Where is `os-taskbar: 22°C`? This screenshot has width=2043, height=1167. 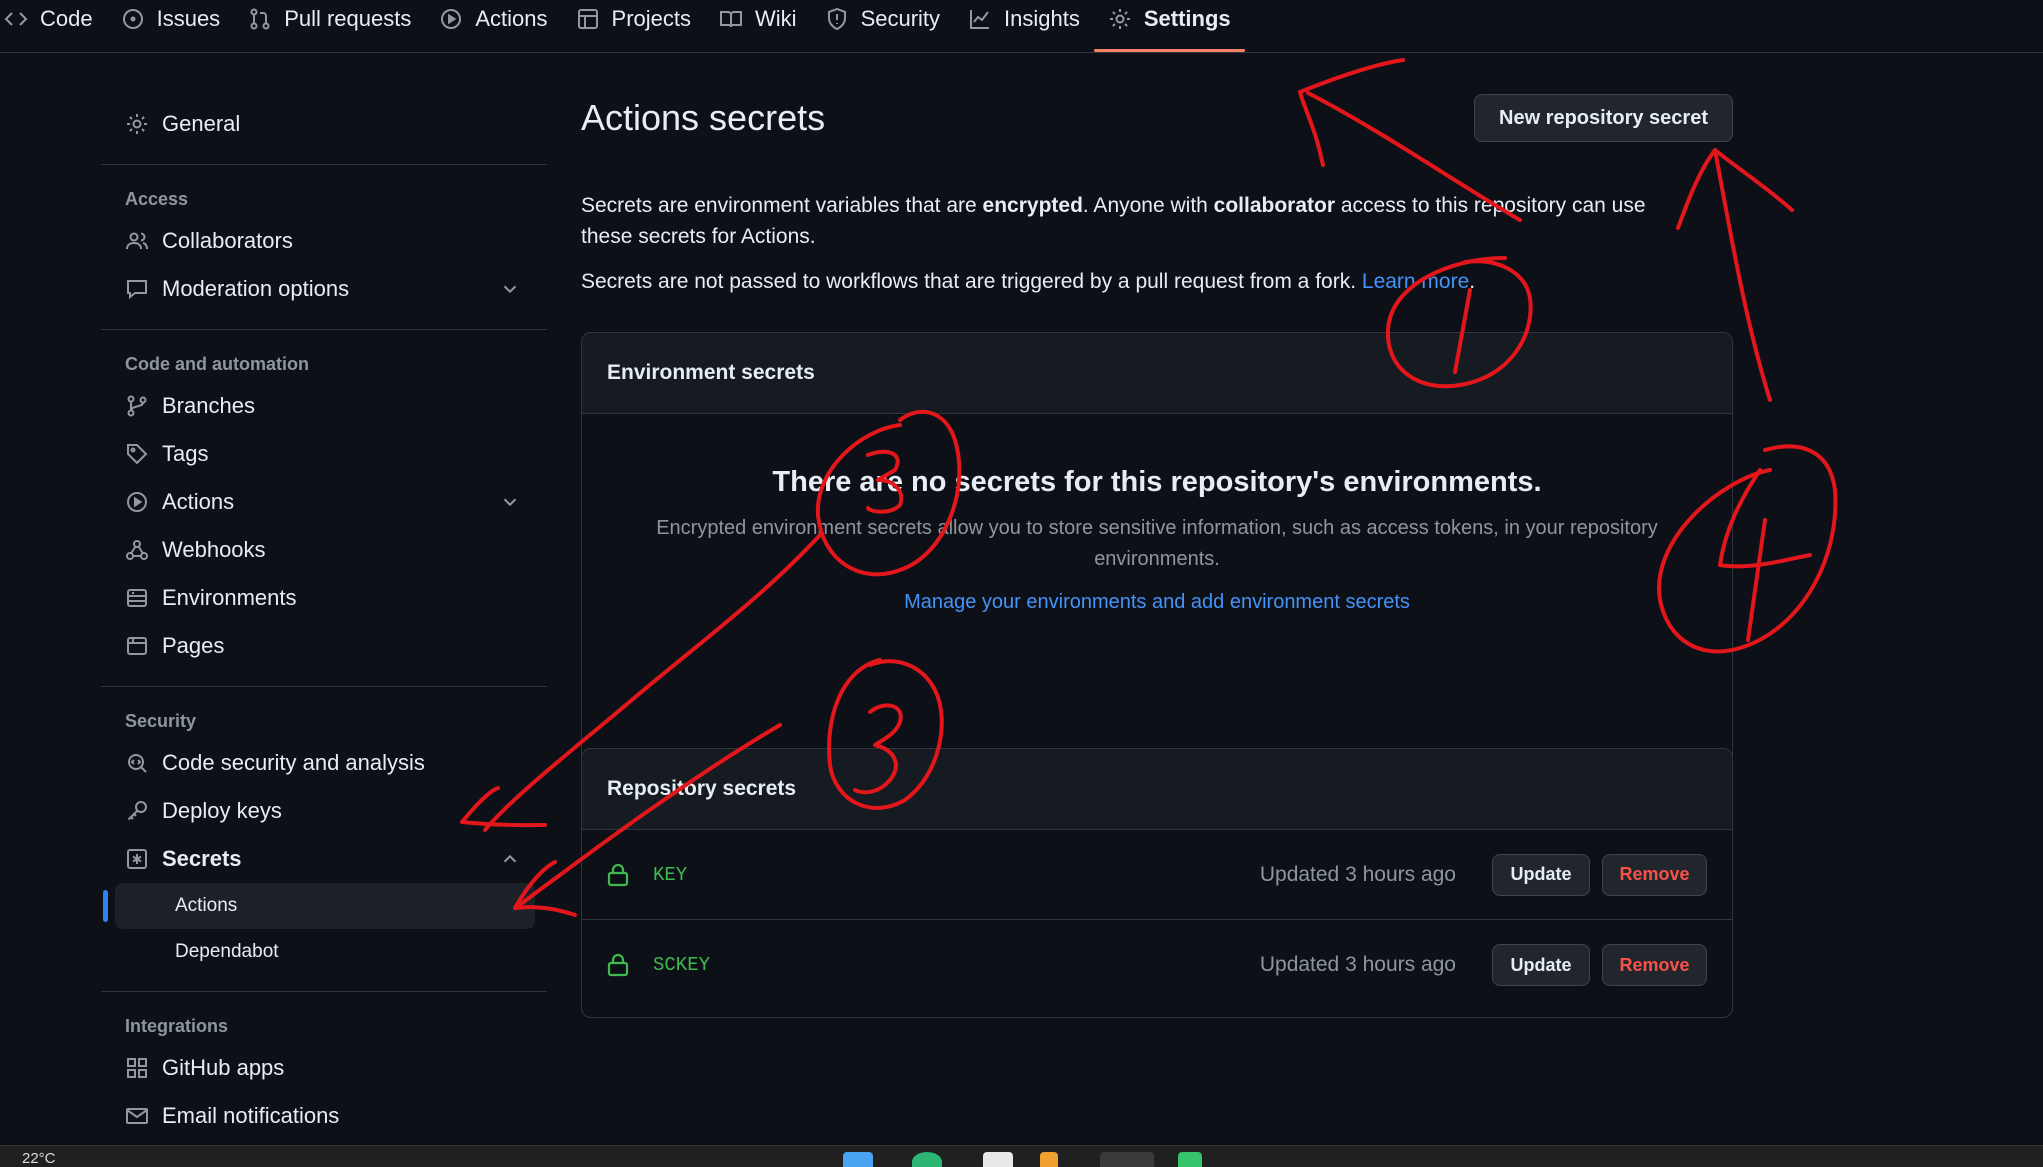
os-taskbar: 22°C is located at coordinates (1021, 1156).